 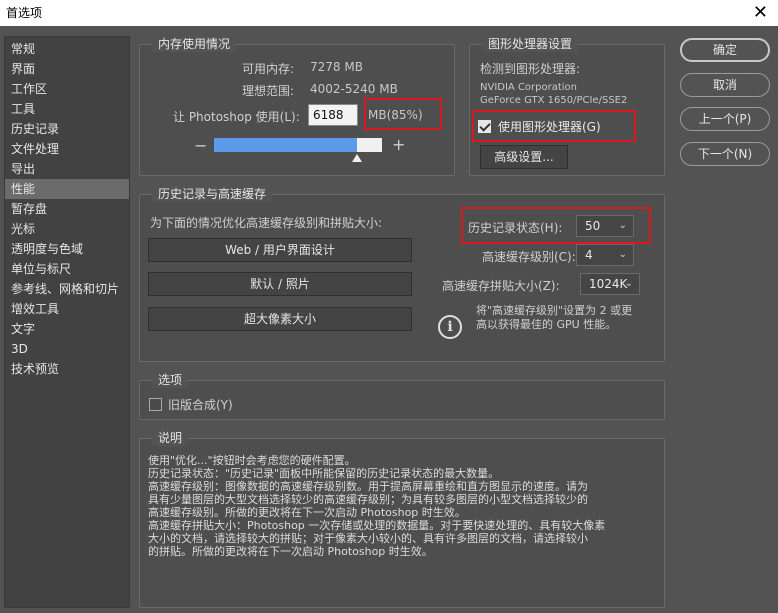 What do you see at coordinates (589, 255) in the screenshot?
I see `cache-levels-value: 4` at bounding box center [589, 255].